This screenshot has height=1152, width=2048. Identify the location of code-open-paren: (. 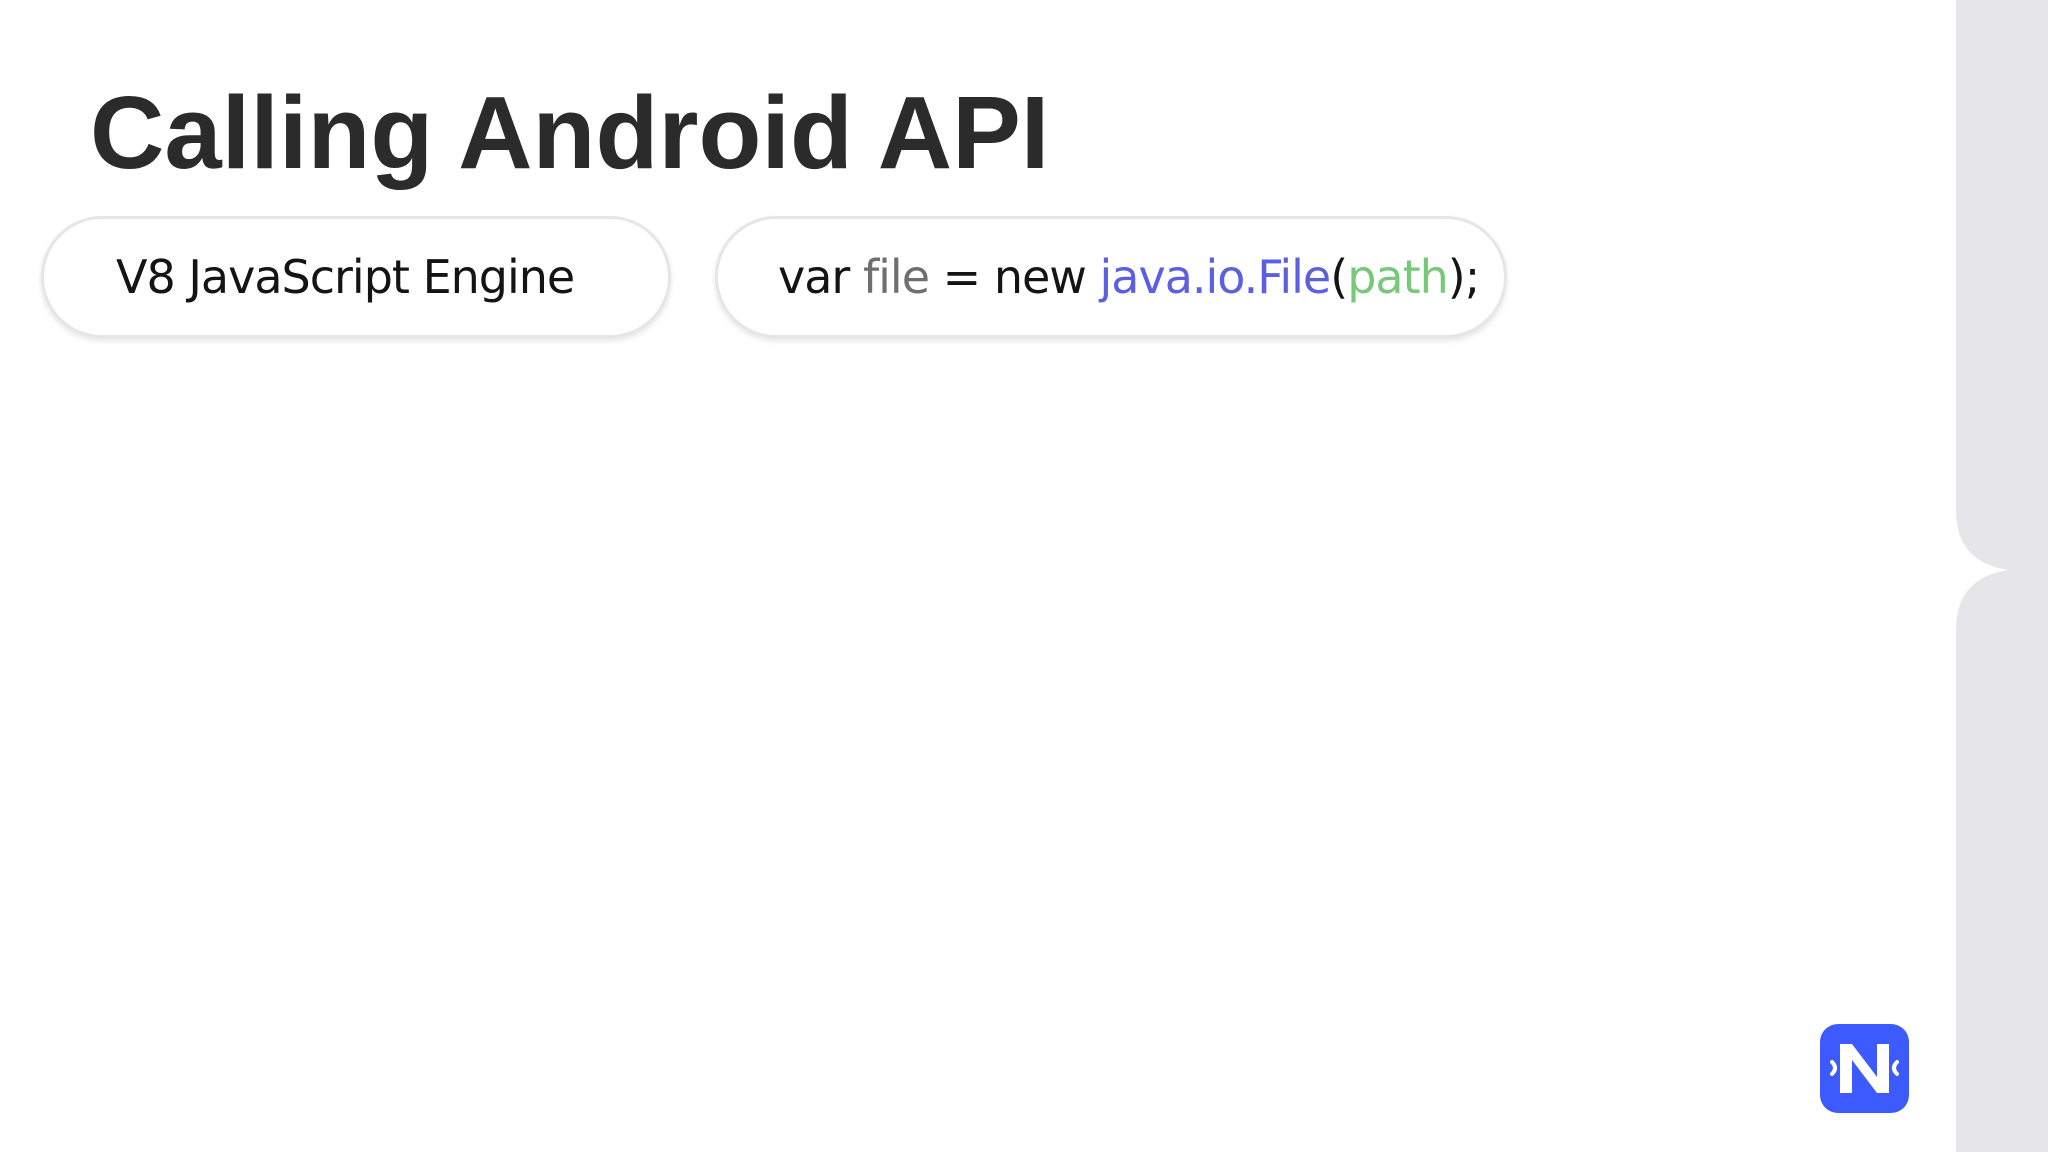
(1339, 277).